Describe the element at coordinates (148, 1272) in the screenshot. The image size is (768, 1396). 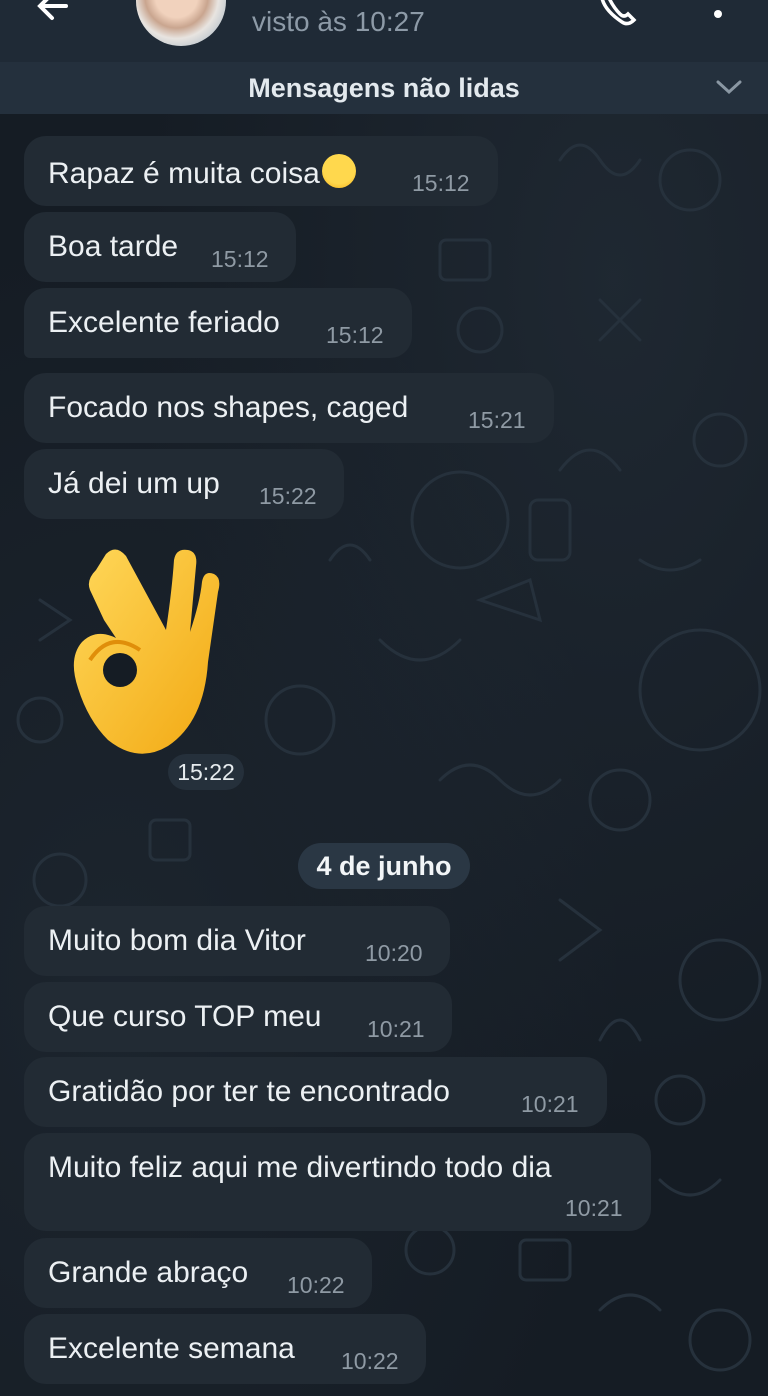
I see `message-text: Grande abraço` at that location.